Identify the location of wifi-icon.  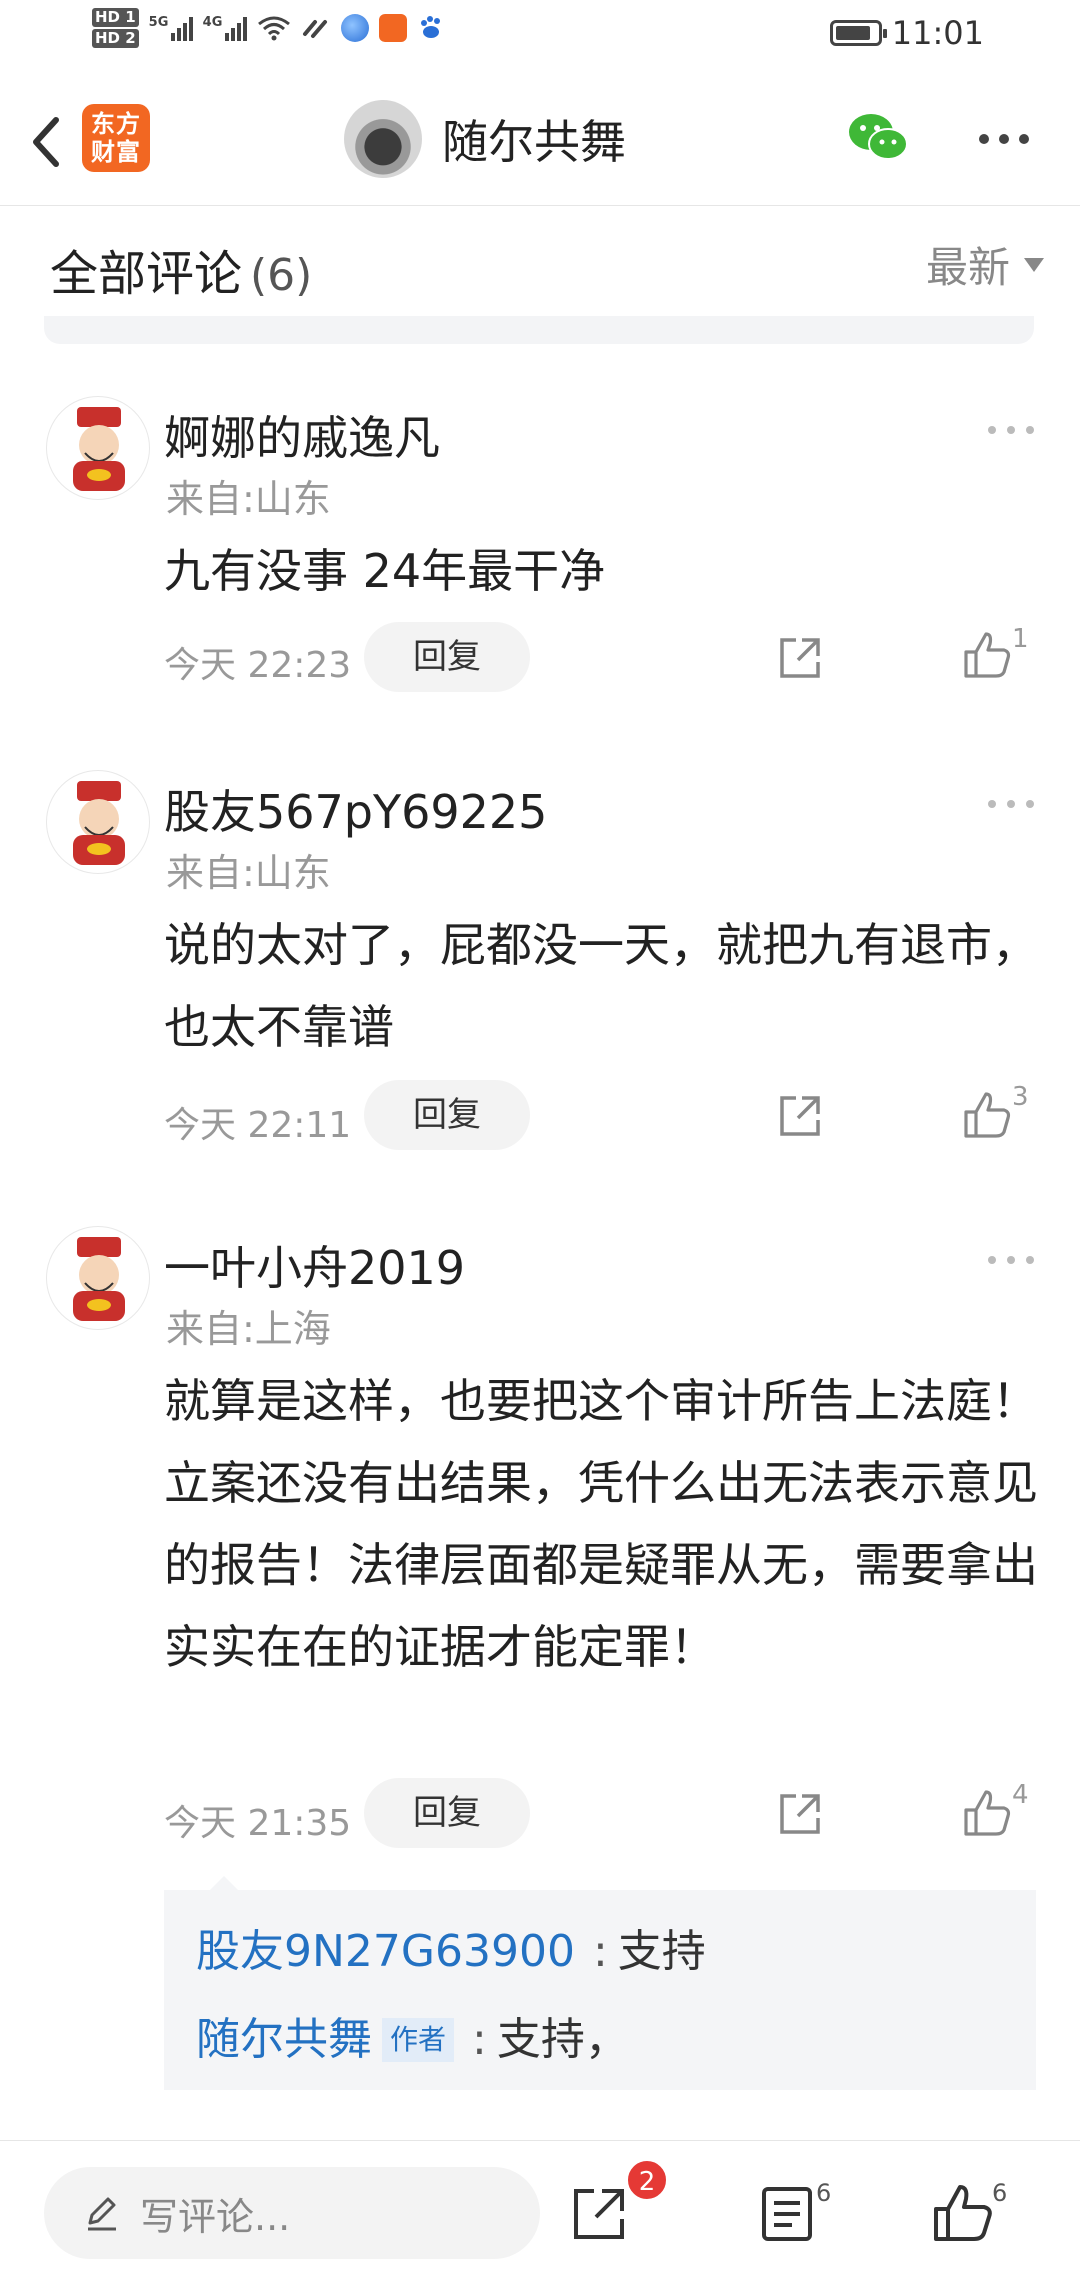
(273, 28).